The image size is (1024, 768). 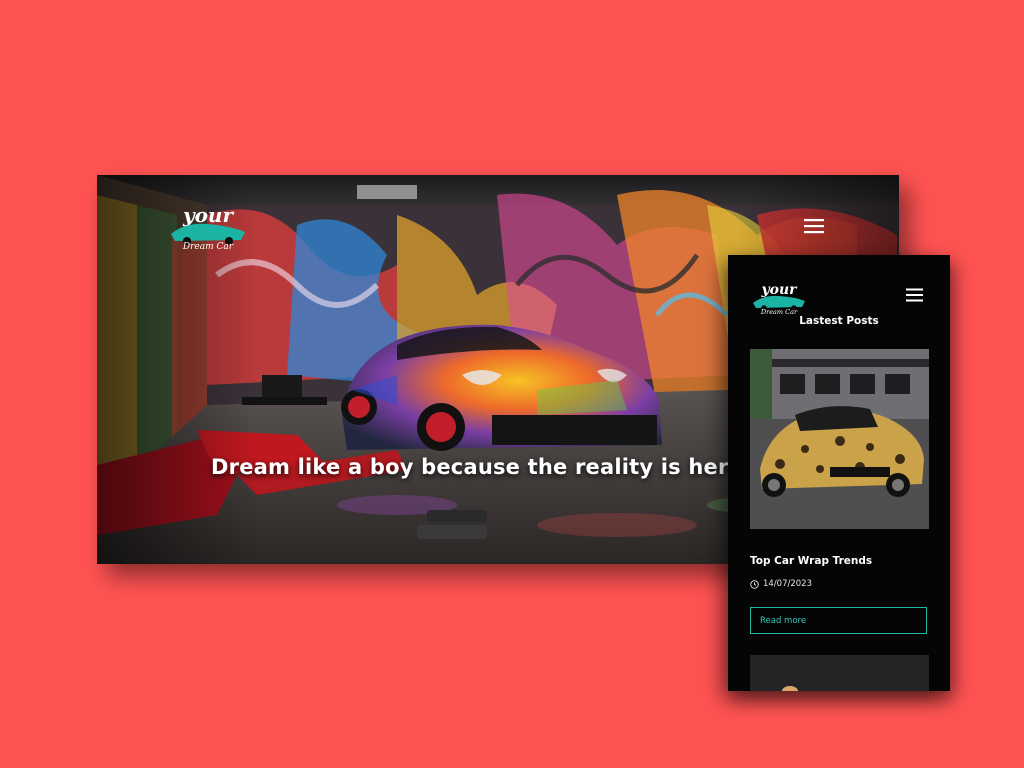 I want to click on post-thumbnail-image, so click(x=839, y=439).